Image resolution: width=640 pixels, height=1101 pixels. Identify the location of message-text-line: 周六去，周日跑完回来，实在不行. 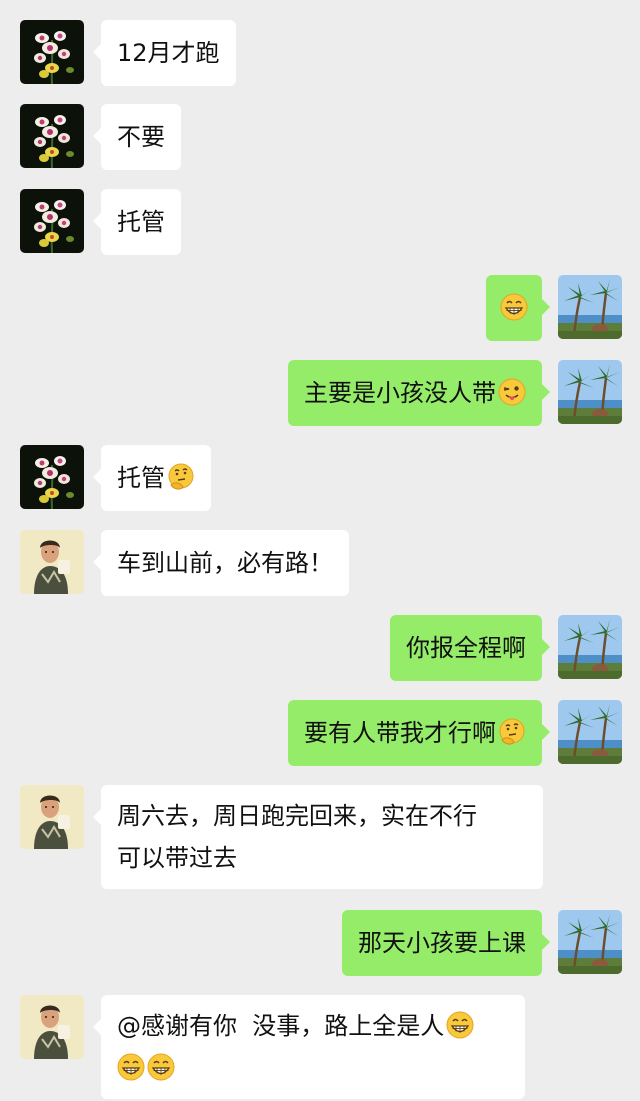
(297, 816).